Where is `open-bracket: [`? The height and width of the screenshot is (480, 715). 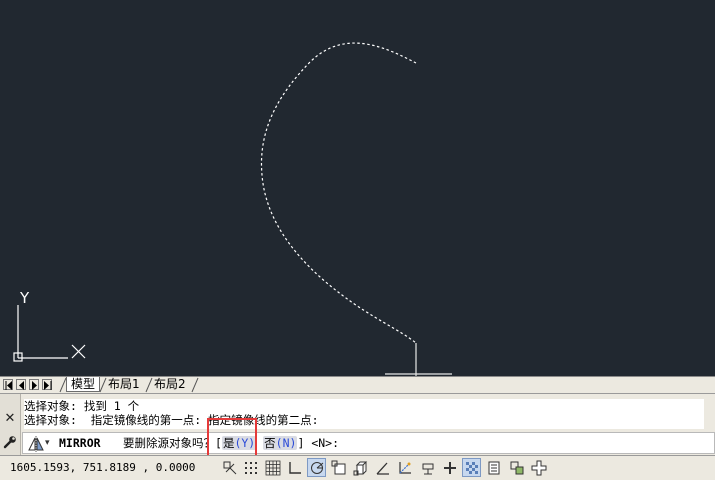
open-bracket: [ is located at coordinates (218, 443).